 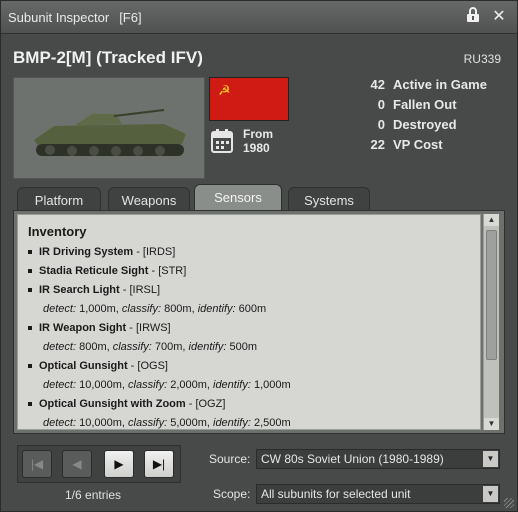 What do you see at coordinates (329, 199) in the screenshot?
I see `tab-systems: Systems` at bounding box center [329, 199].